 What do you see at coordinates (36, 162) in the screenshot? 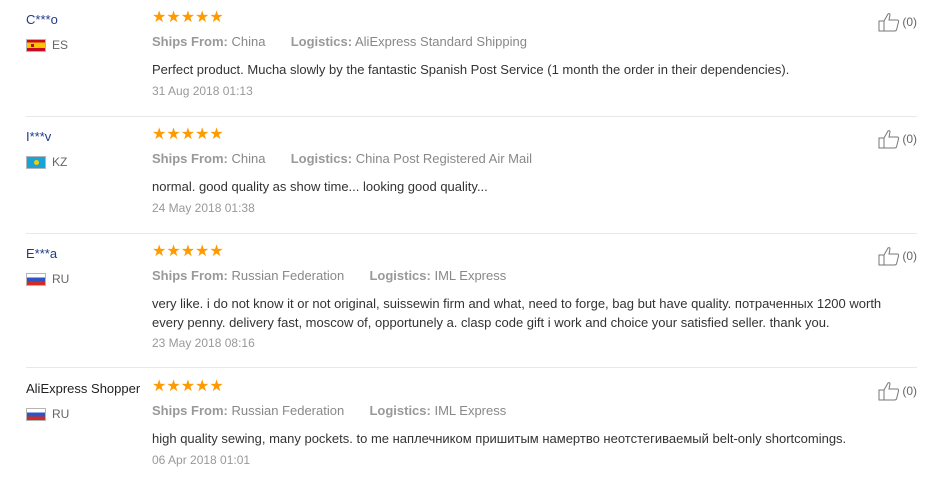
I see `kazakhstan-flag-icon` at bounding box center [36, 162].